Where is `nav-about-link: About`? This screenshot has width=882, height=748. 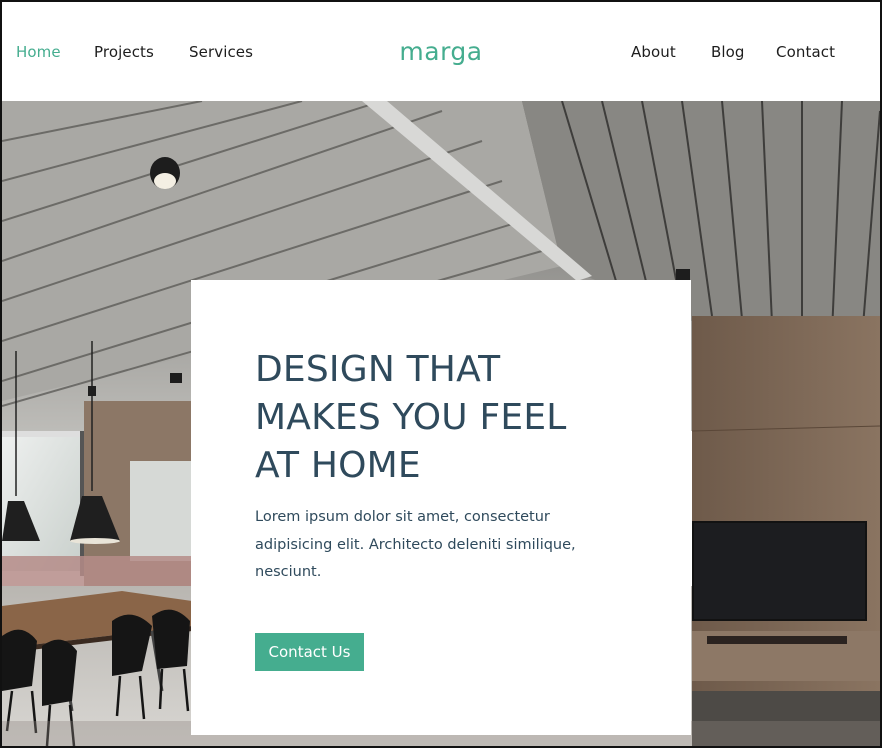 nav-about-link: About is located at coordinates (653, 52).